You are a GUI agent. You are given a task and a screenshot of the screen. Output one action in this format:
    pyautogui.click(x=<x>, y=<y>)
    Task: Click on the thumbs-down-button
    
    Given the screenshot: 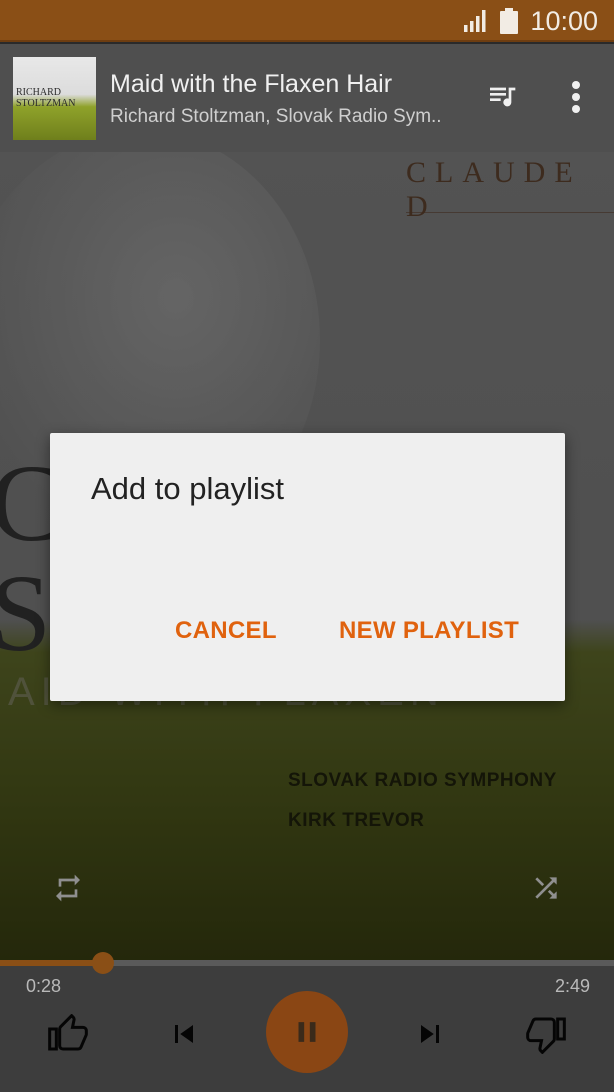 What is the action you would take?
    pyautogui.click(x=546, y=1034)
    